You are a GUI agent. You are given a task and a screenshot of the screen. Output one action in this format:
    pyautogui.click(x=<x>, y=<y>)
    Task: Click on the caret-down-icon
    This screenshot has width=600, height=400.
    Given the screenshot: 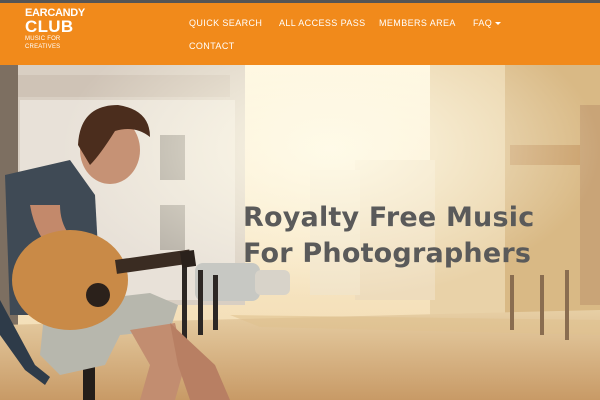 What is the action you would take?
    pyautogui.click(x=498, y=24)
    